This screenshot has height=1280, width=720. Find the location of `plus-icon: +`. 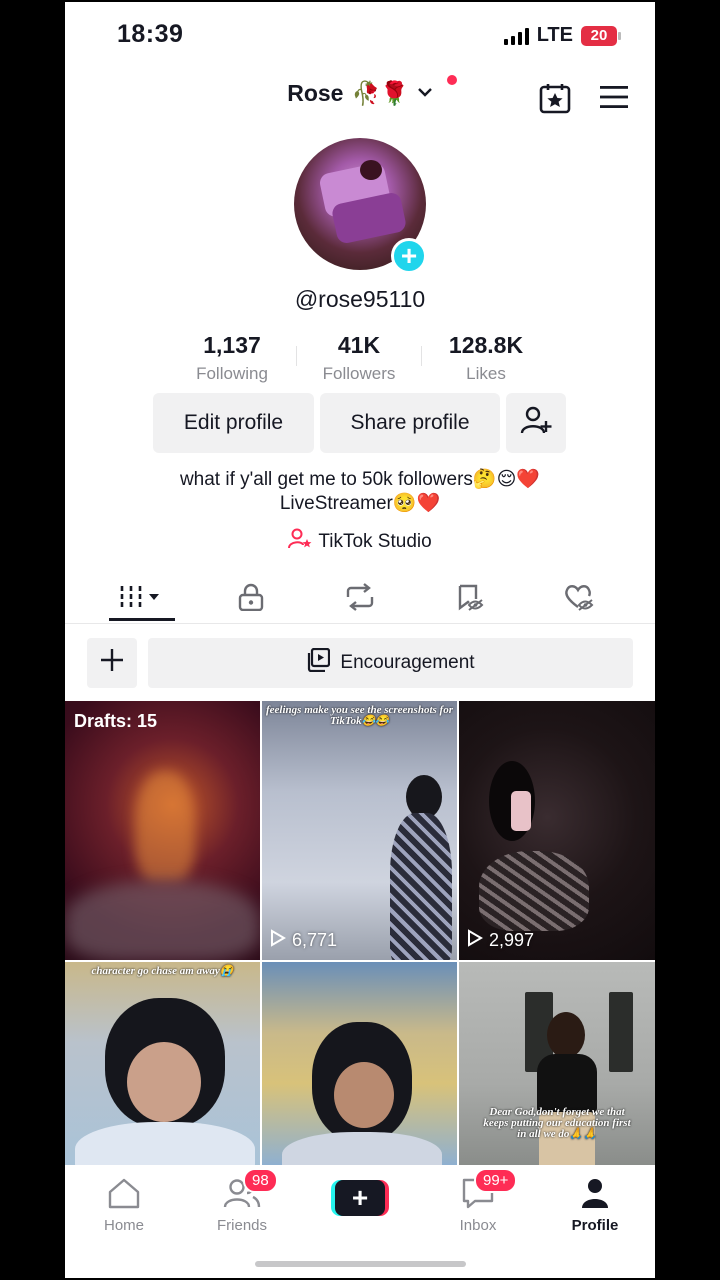

plus-icon: + is located at coordinates (360, 1198).